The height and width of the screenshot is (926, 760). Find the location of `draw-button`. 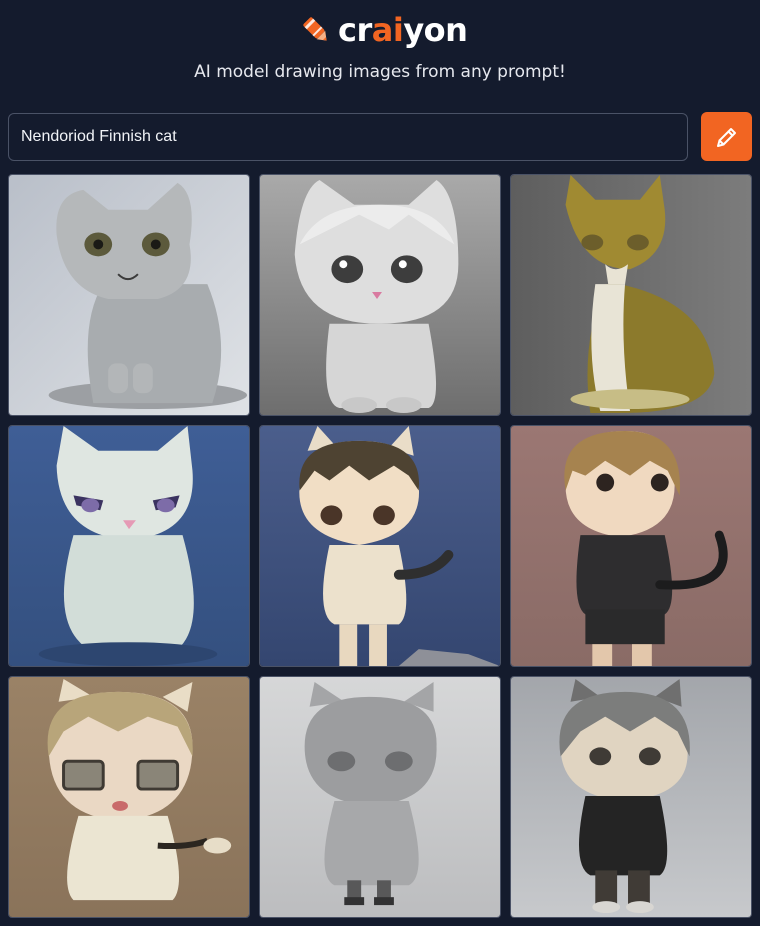

draw-button is located at coordinates (726, 136).